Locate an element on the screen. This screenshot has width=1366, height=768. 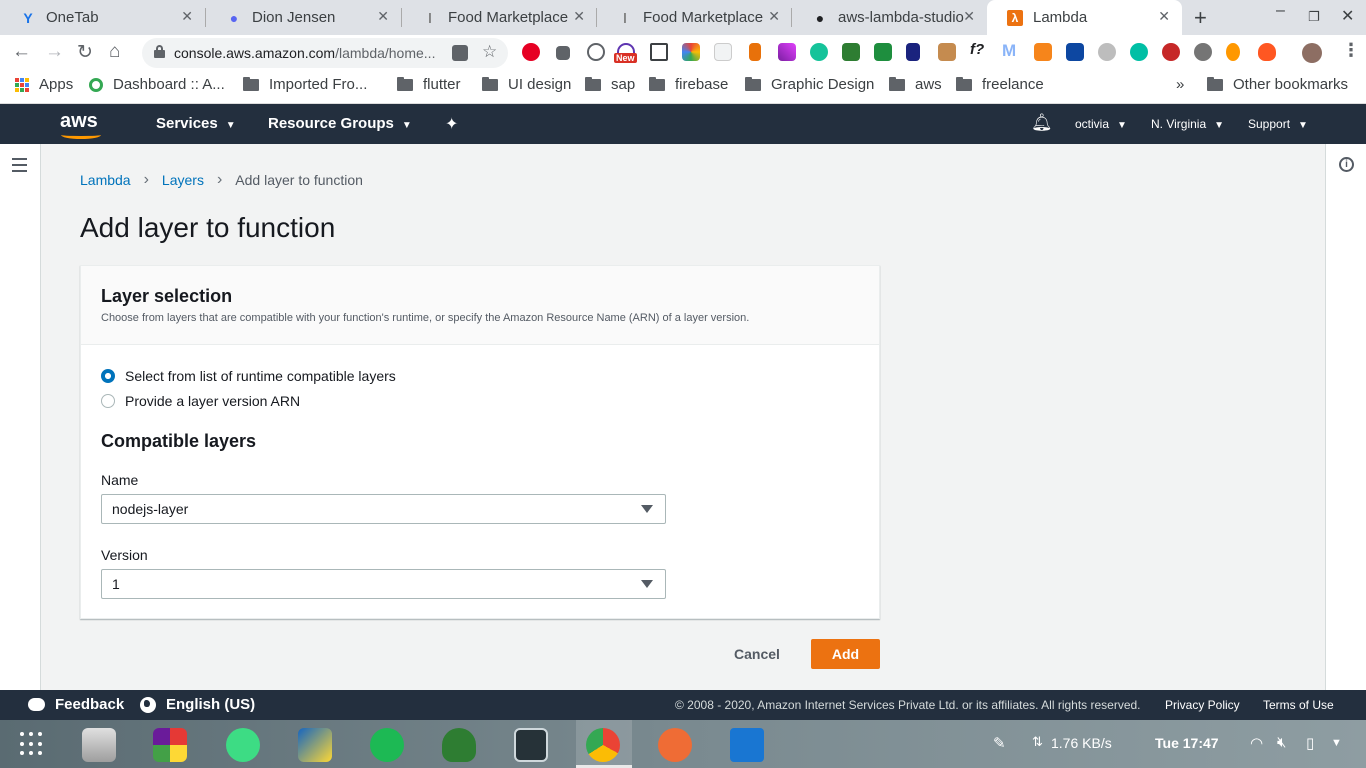
reload-icon: ↻ is located at coordinates (85, 52).